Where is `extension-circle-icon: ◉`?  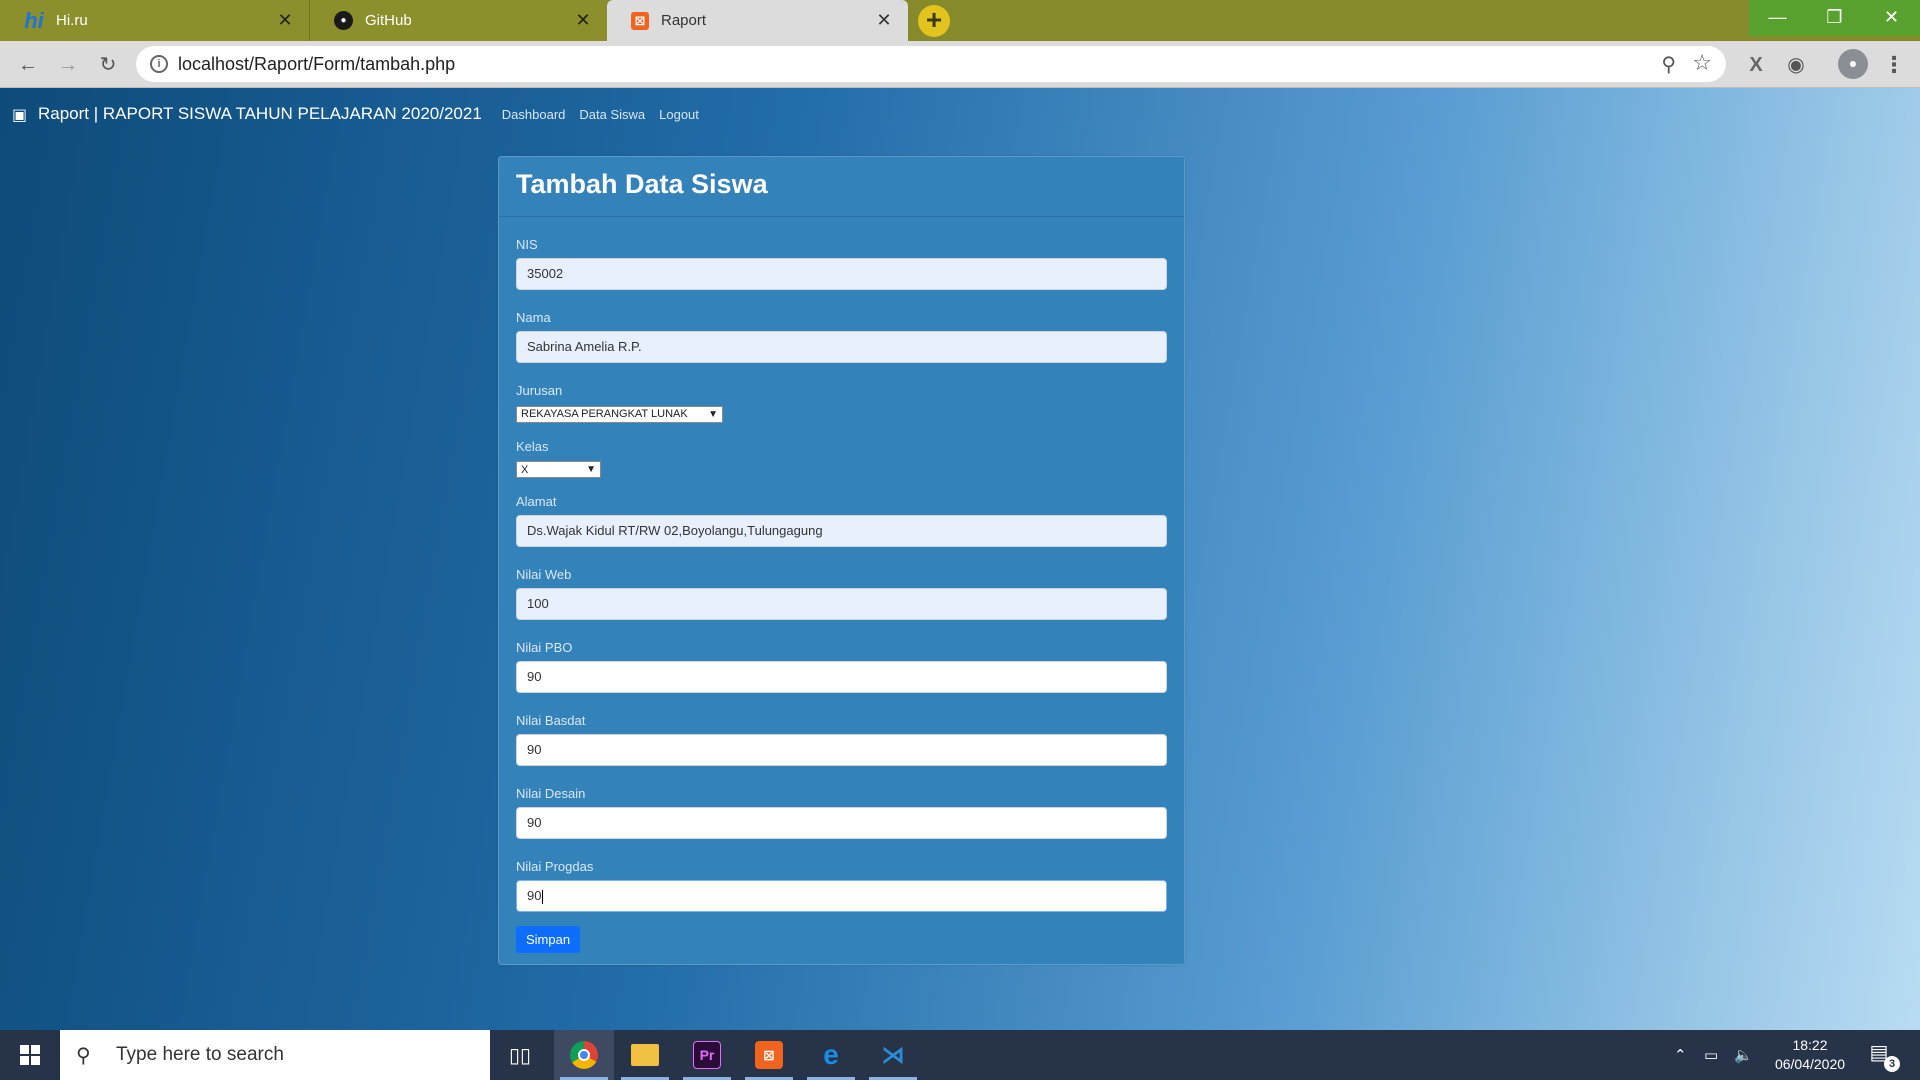 extension-circle-icon: ◉ is located at coordinates (1796, 65).